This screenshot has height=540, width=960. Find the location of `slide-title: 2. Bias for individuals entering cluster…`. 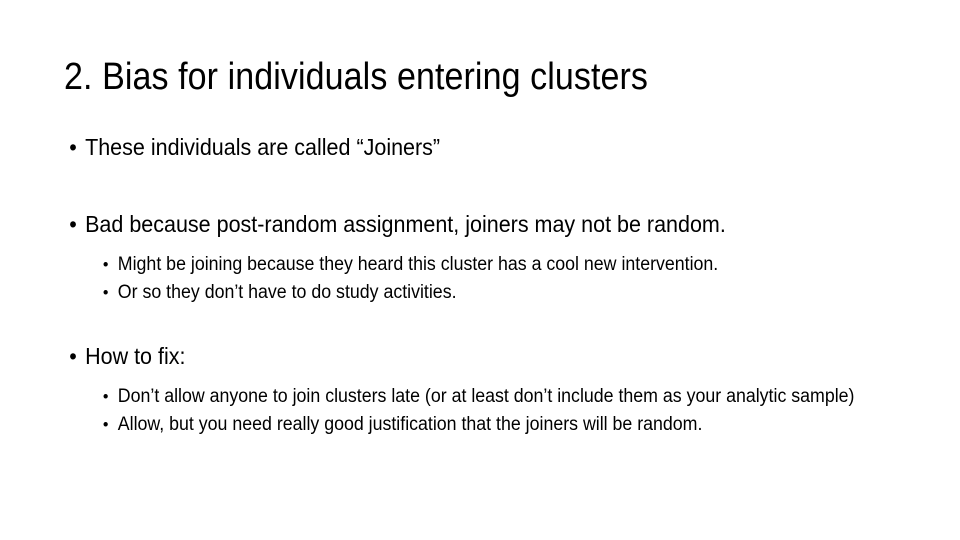

slide-title: 2. Bias for individuals entering cluster… is located at coordinates (356, 77).